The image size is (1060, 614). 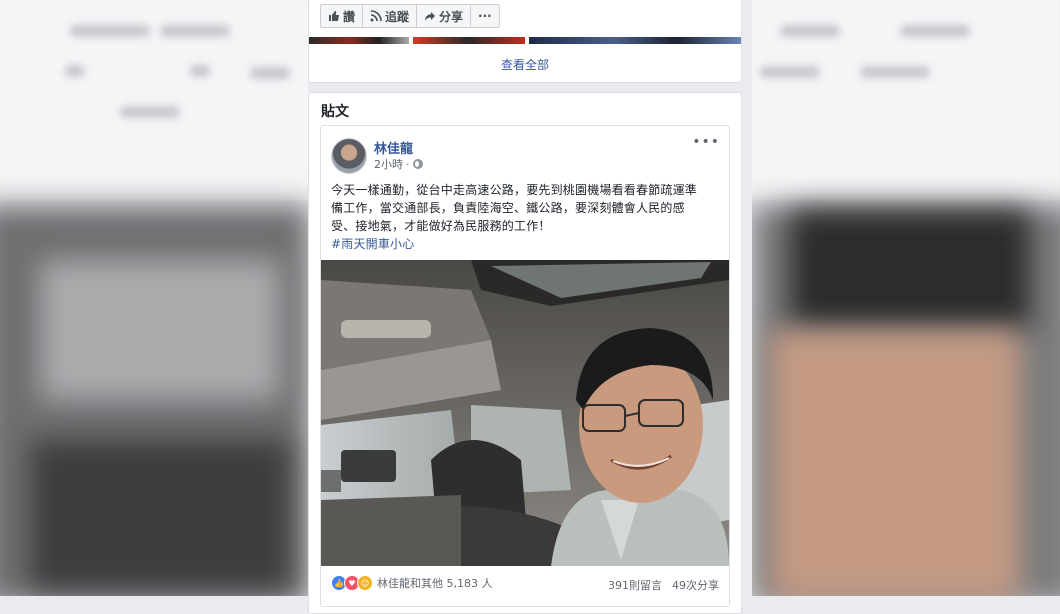 I want to click on shares-count-link: 49次分享, so click(x=695, y=585).